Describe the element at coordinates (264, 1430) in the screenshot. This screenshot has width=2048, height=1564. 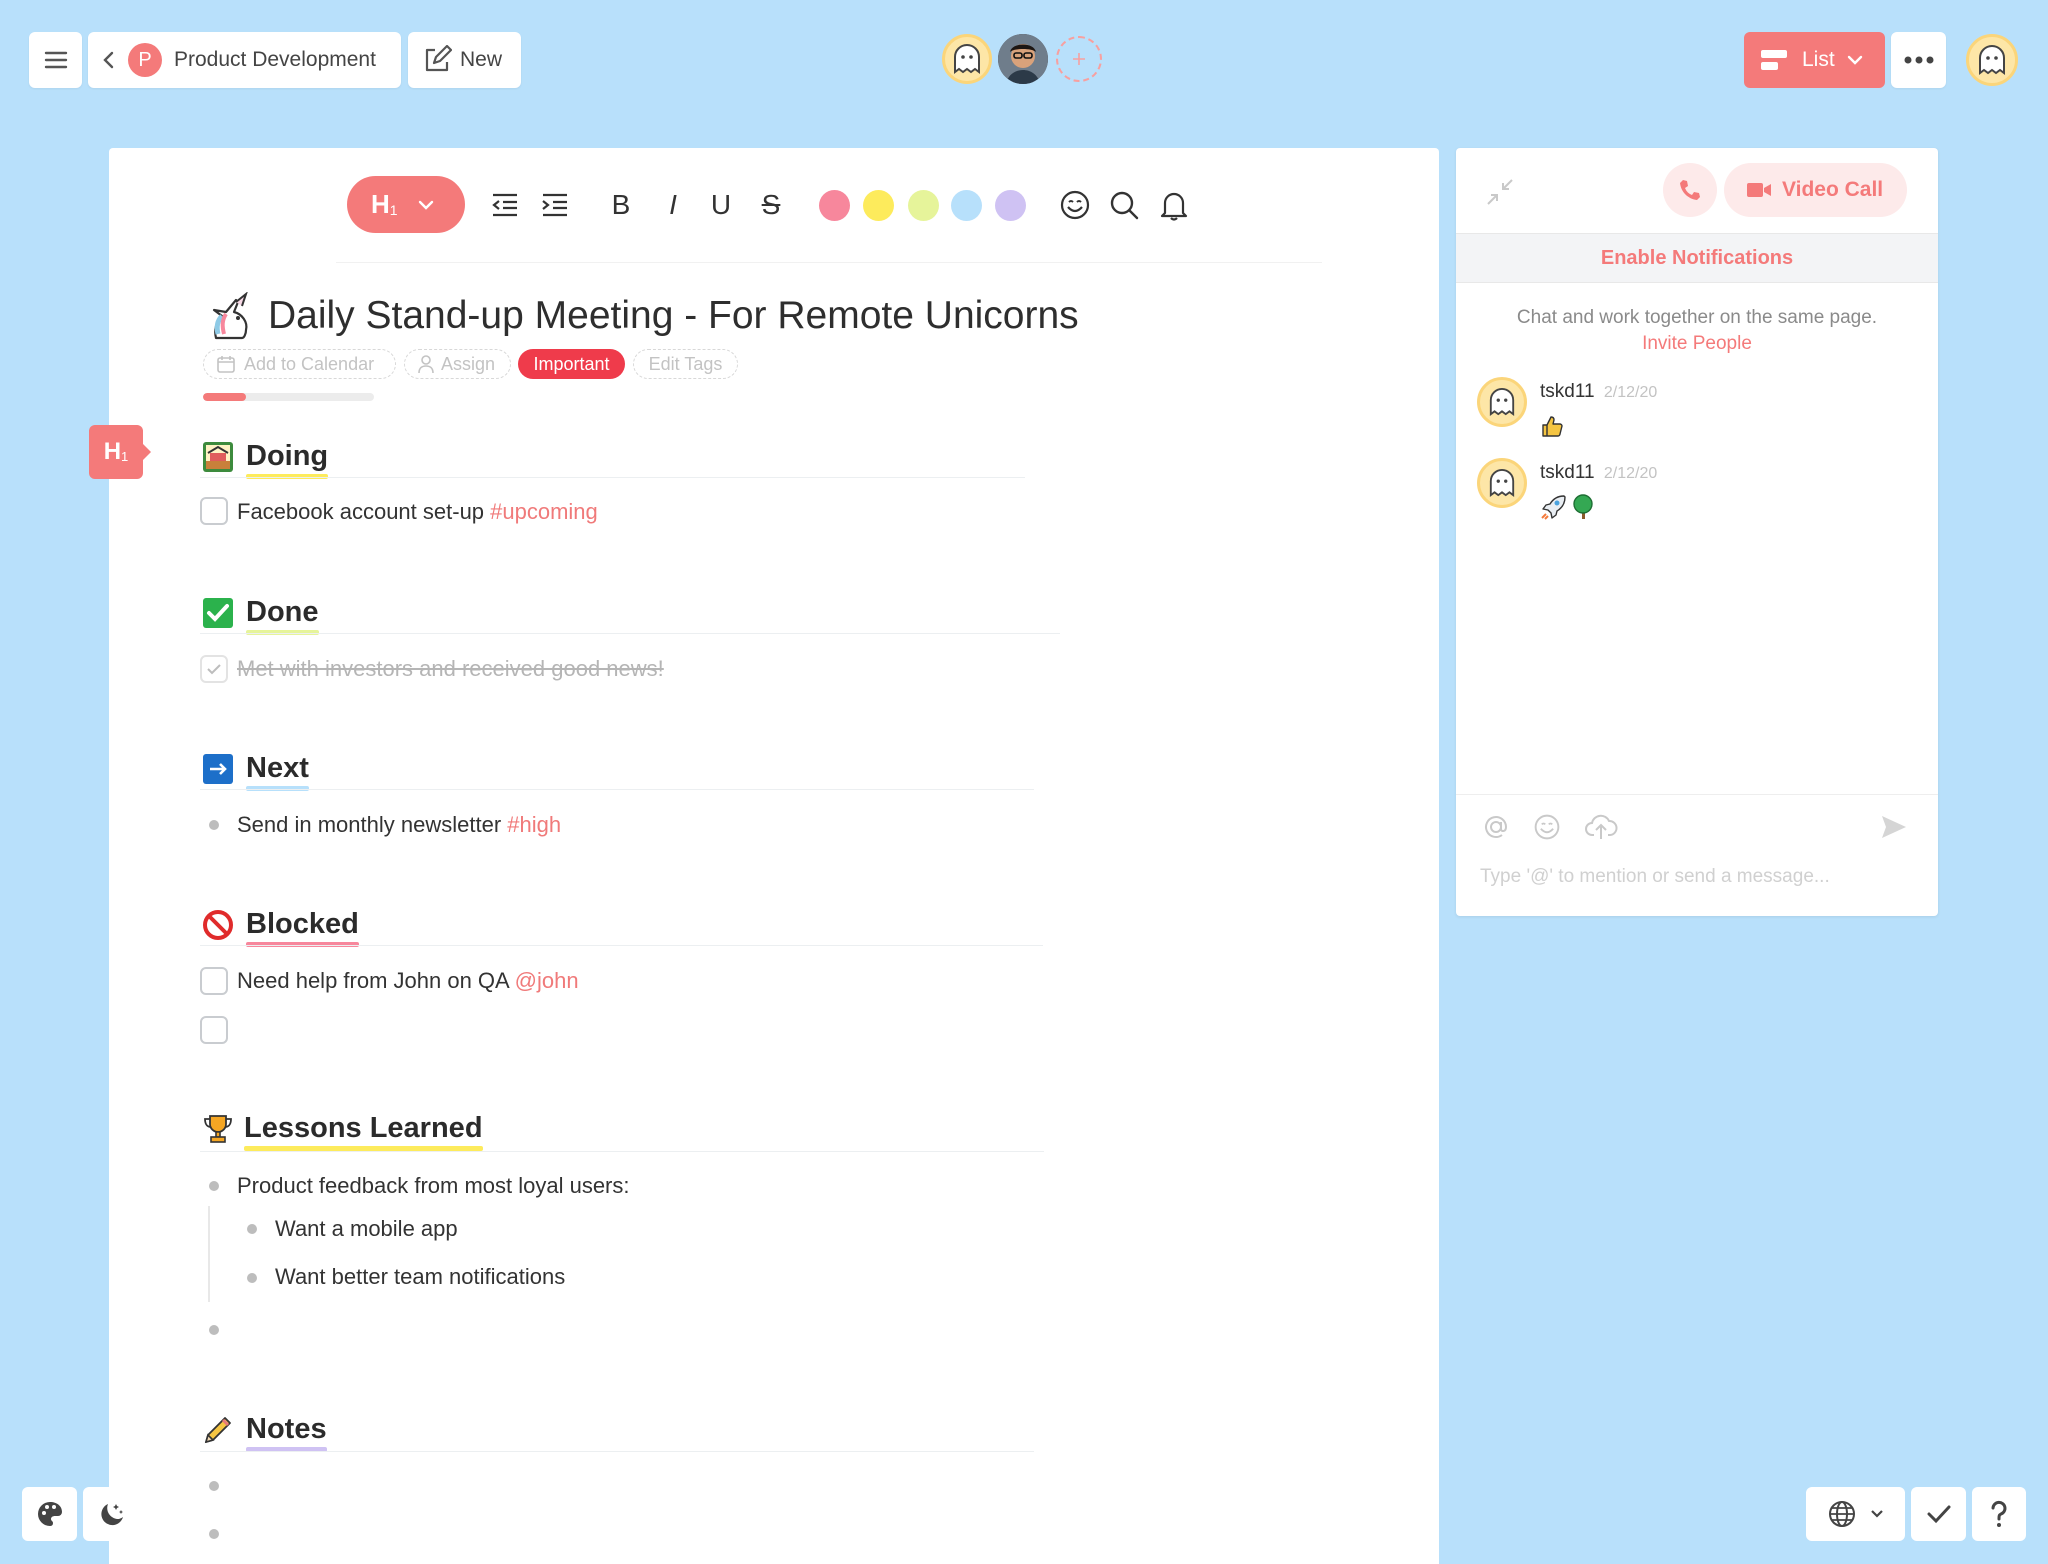
I see `section-notes: Notes` at that location.